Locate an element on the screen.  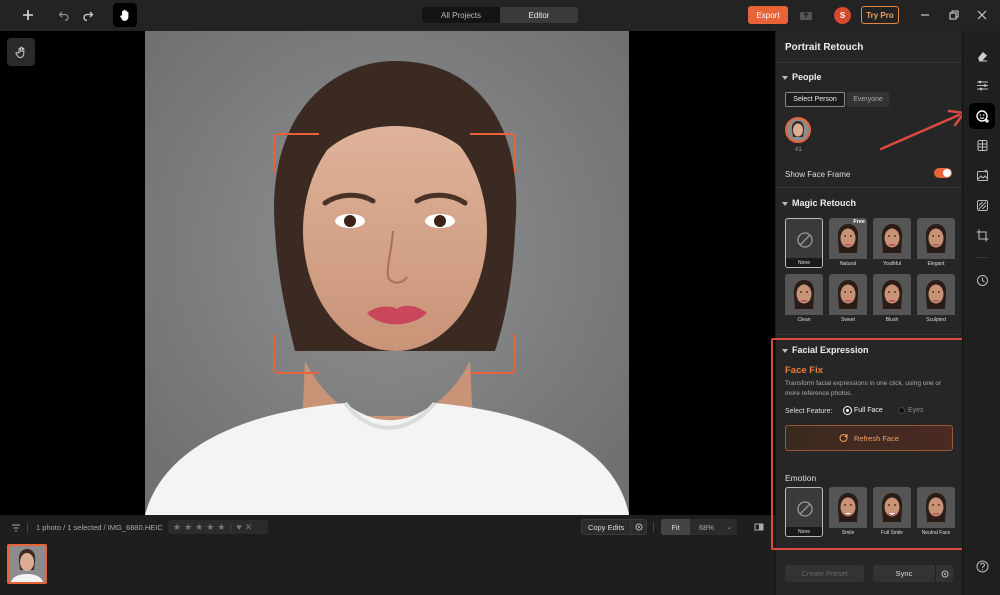
create-preset-button: Create Preset is located at coordinates (824, 573).